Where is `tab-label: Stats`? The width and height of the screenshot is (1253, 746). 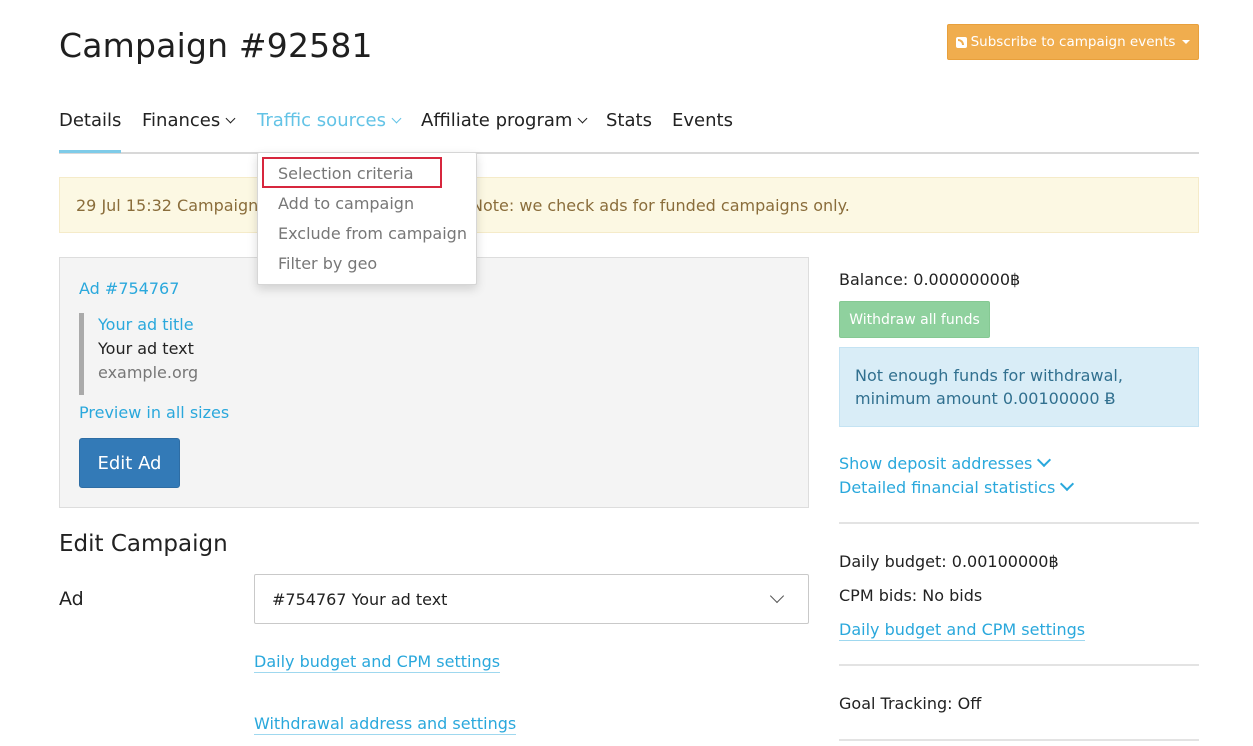
tab-label: Stats is located at coordinates (629, 120).